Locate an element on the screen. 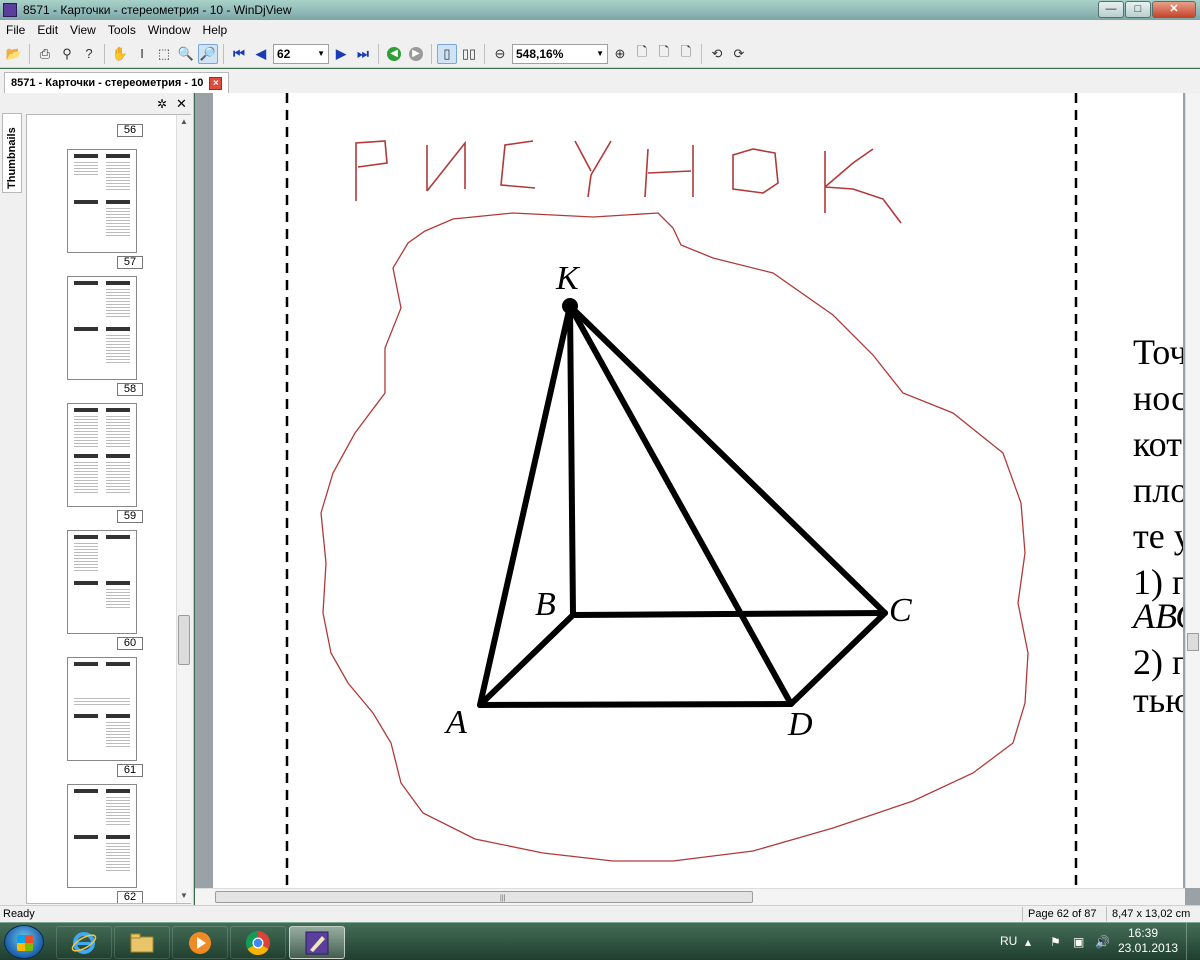  taskbar-explorer is located at coordinates (142, 942).